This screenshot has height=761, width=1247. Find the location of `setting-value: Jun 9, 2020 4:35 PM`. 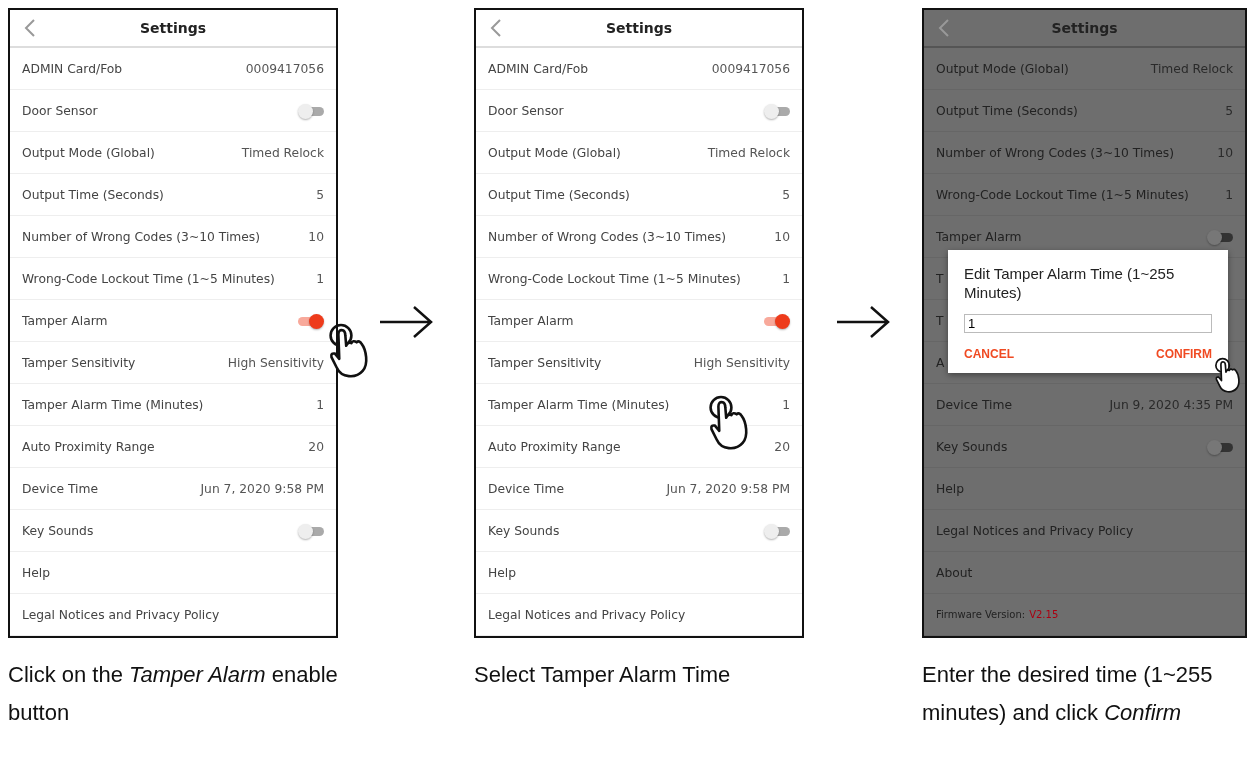

setting-value: Jun 9, 2020 4:35 PM is located at coordinates (1171, 404).